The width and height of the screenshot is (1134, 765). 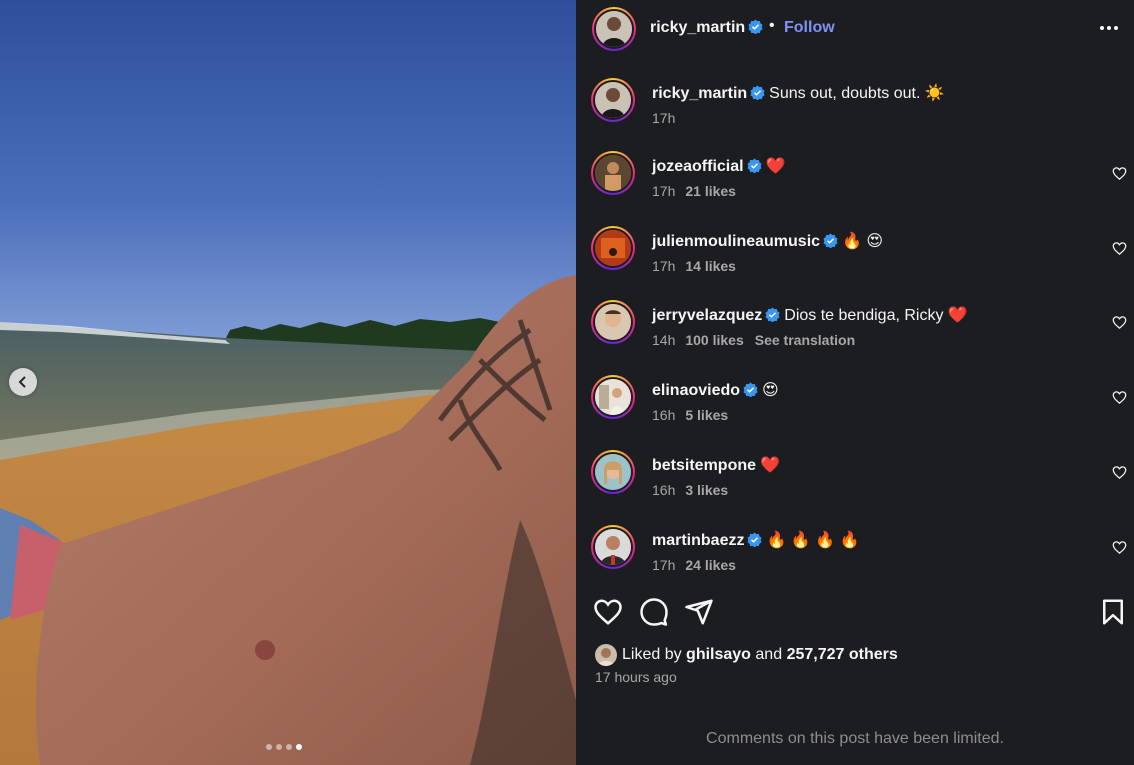 What do you see at coordinates (706, 490) in the screenshot?
I see `comment-likes: 3 likes` at bounding box center [706, 490].